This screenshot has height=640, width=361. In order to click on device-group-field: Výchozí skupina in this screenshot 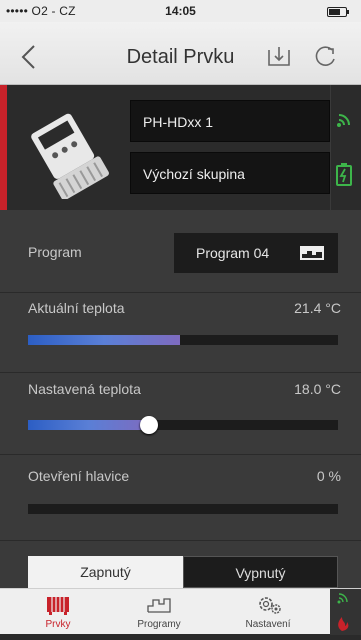, I will do `click(230, 173)`.